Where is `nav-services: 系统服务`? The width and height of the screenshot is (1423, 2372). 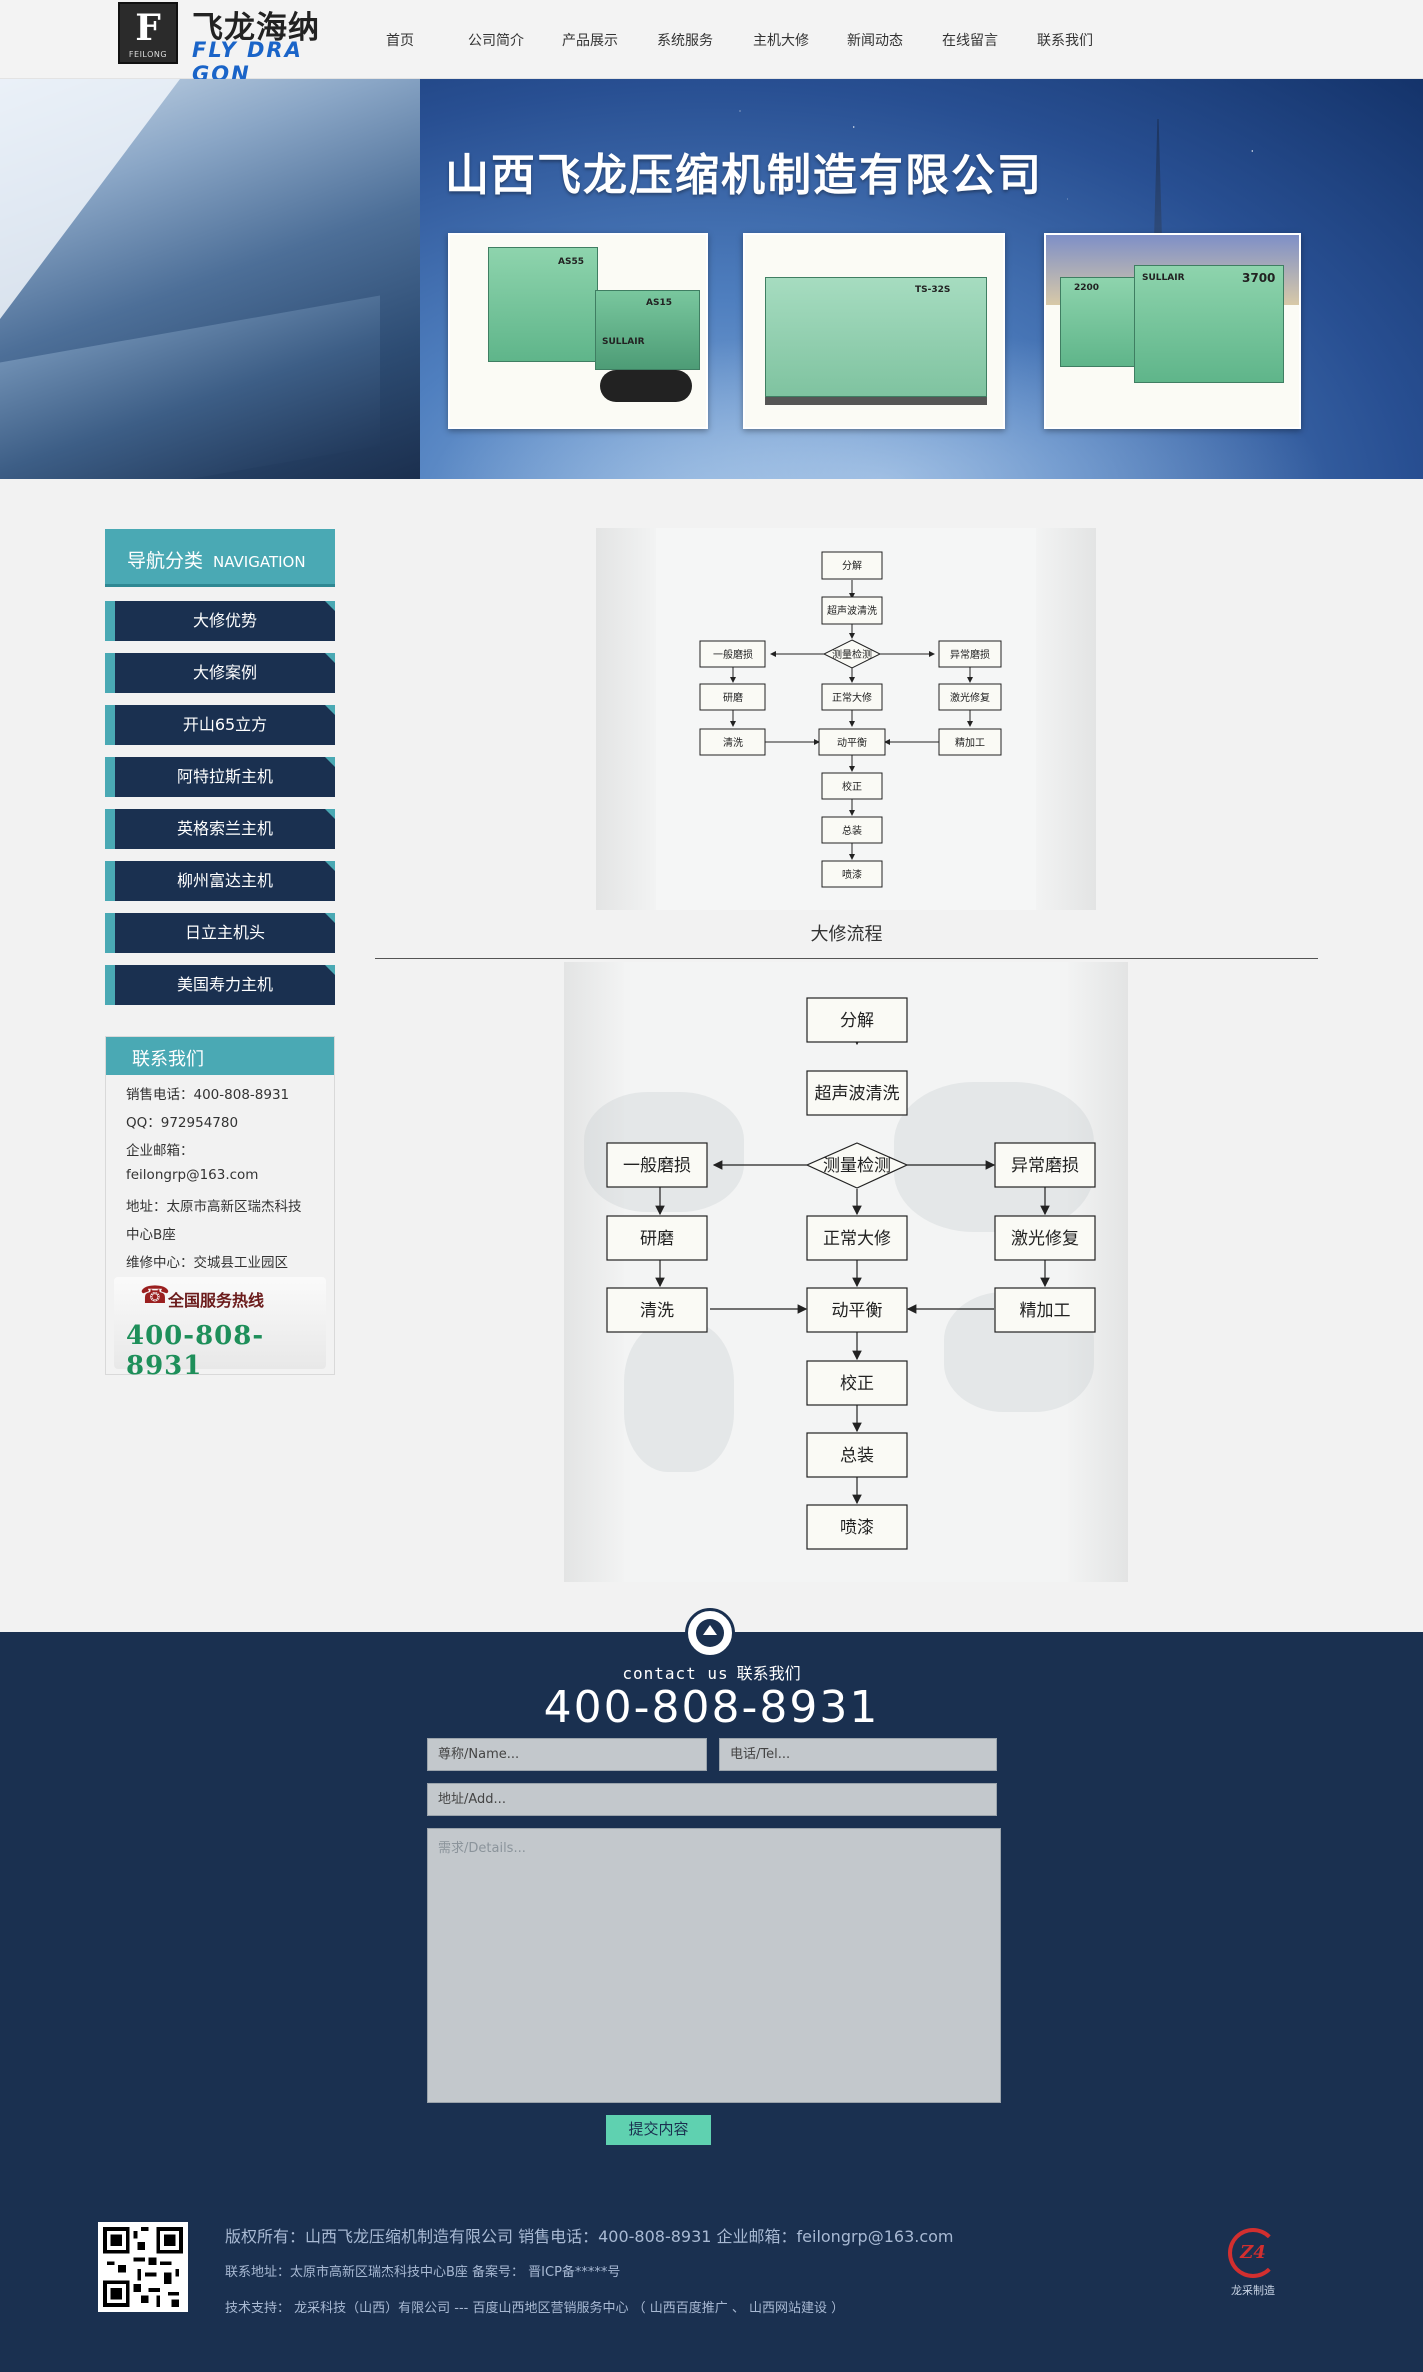 nav-services: 系统服务 is located at coordinates (685, 40).